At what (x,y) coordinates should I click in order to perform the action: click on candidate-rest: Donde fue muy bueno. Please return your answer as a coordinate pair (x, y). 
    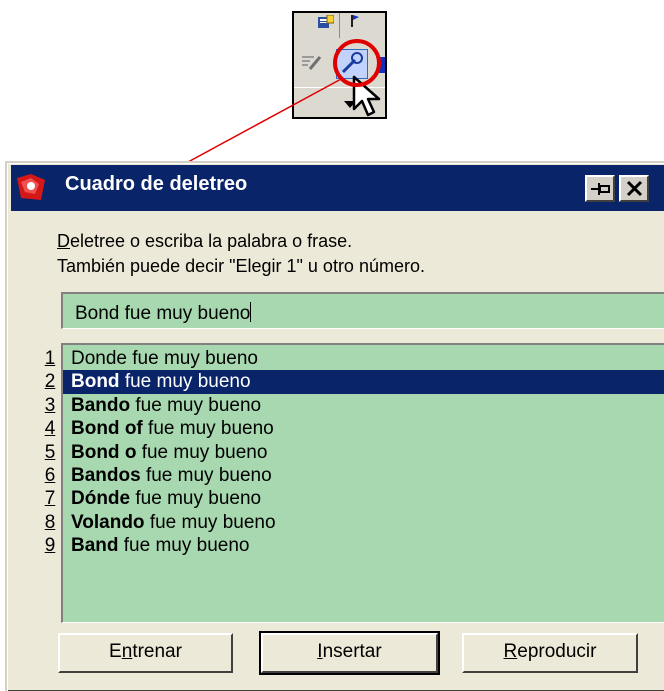
    Looking at the image, I should click on (164, 358).